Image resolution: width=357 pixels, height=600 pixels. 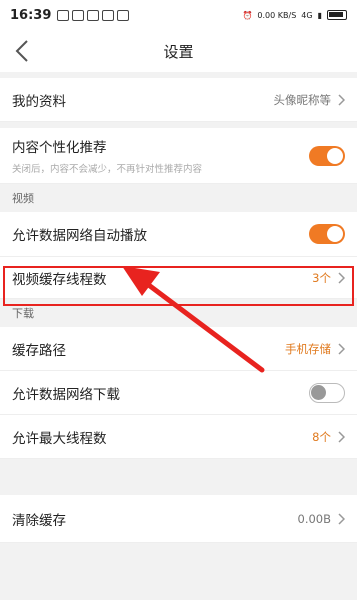 I want to click on personalization-sub: 关闭后，内容不会减少，不再针对性推荐内容, so click(x=107, y=169).